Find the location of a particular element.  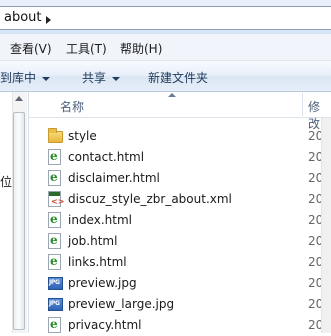

file-name: index.html is located at coordinates (100, 220).